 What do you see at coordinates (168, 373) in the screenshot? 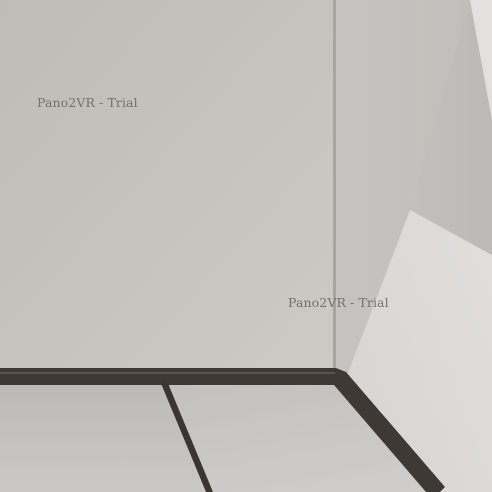
I see `baseboard-left-highlight` at bounding box center [168, 373].